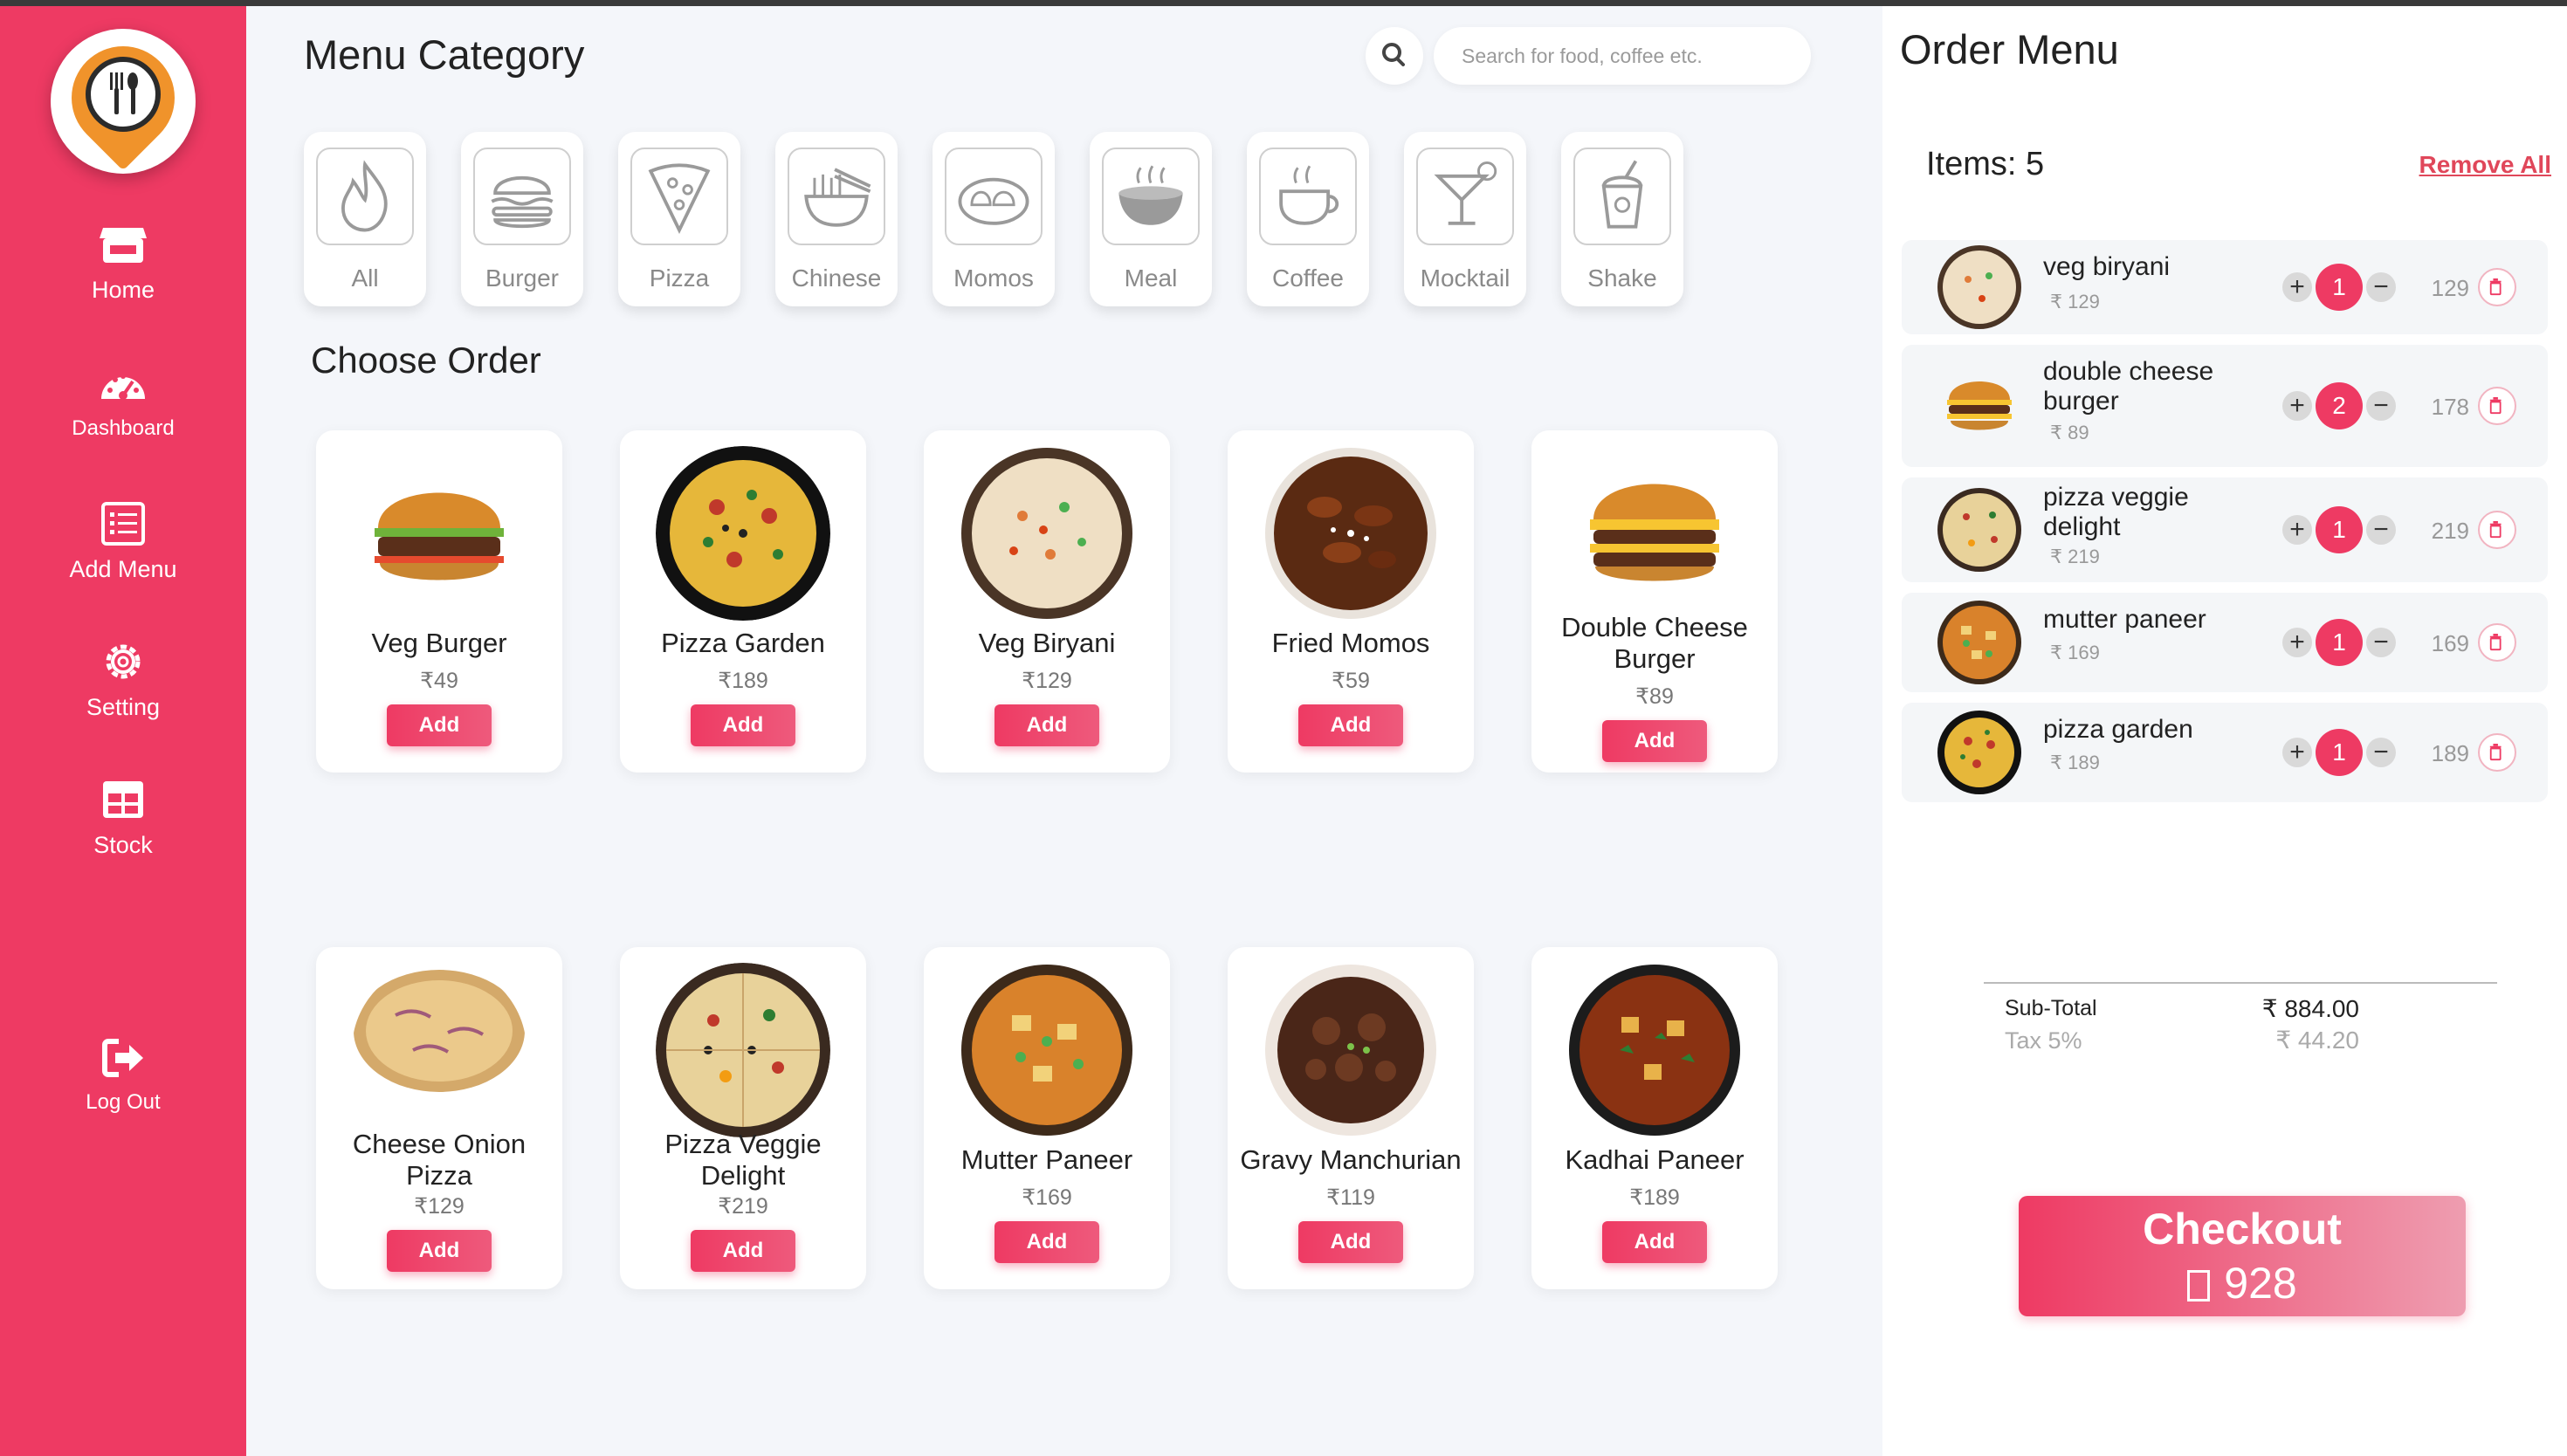 The width and height of the screenshot is (2567, 1456). I want to click on choose-order-title: Choose Order, so click(426, 360).